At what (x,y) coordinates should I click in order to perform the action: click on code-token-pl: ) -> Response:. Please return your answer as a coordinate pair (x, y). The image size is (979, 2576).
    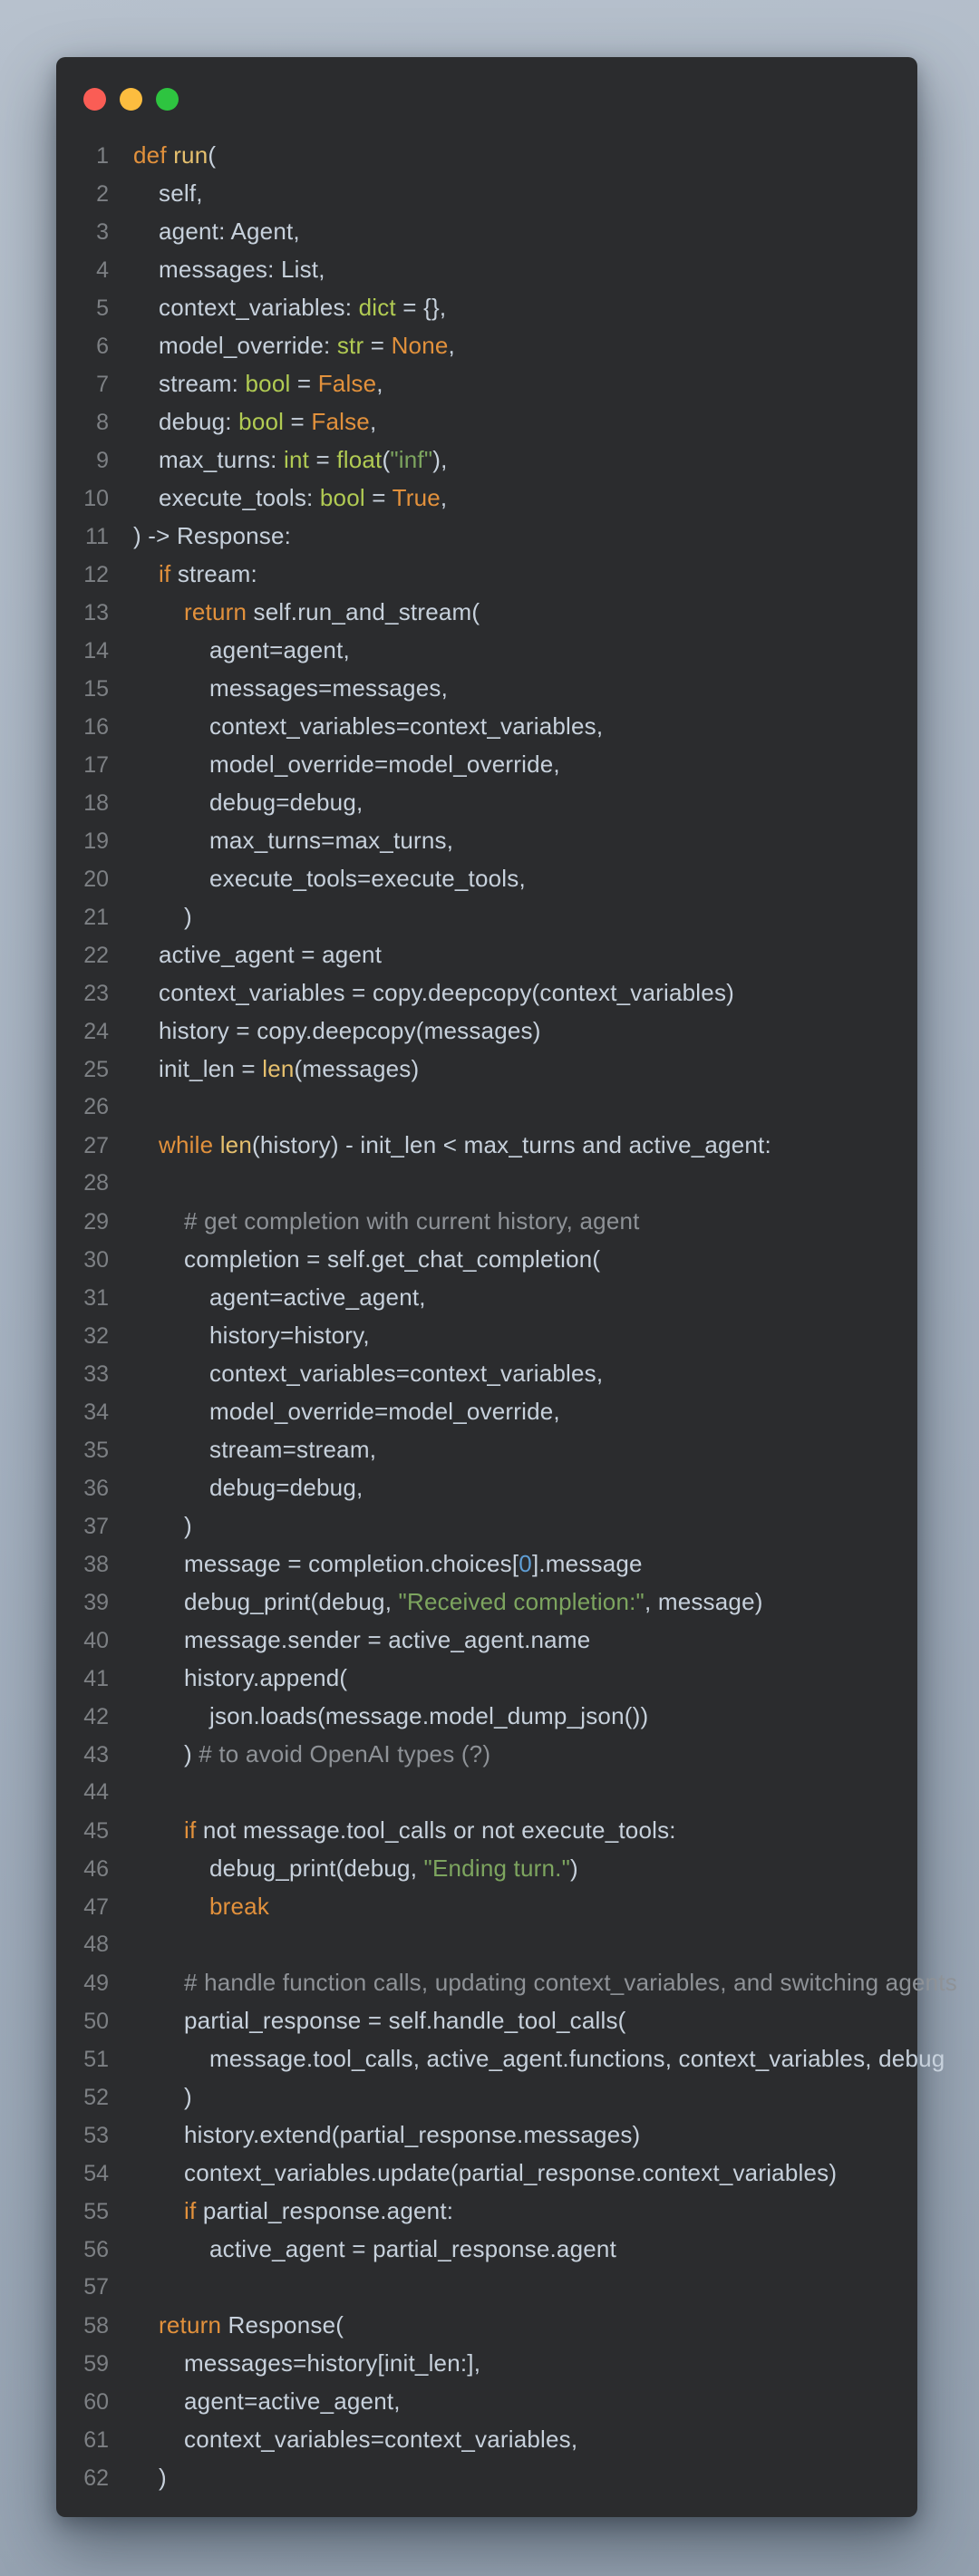
    Looking at the image, I should click on (213, 535).